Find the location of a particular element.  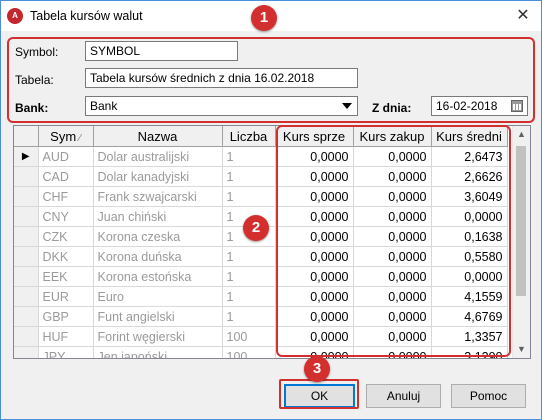

table-row: GBP Funt angielski 1 0,0000 0,0000 4,6769 is located at coordinates (261, 316).